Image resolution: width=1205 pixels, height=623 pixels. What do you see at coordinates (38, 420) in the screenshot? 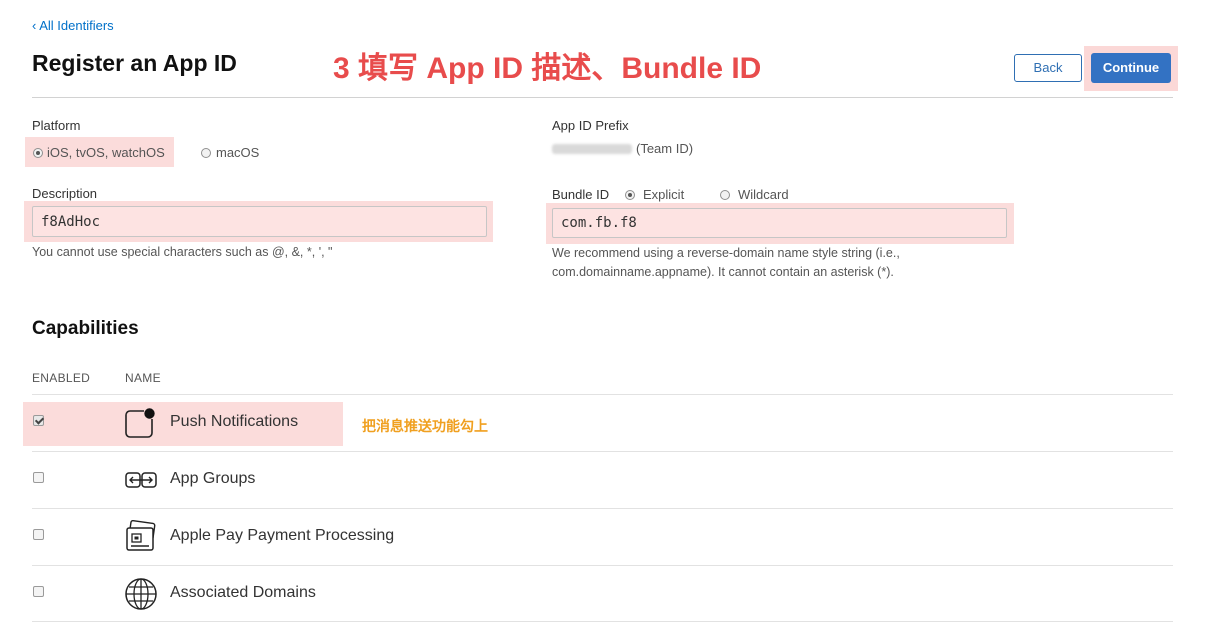
I see `push-notifications-checkbox` at bounding box center [38, 420].